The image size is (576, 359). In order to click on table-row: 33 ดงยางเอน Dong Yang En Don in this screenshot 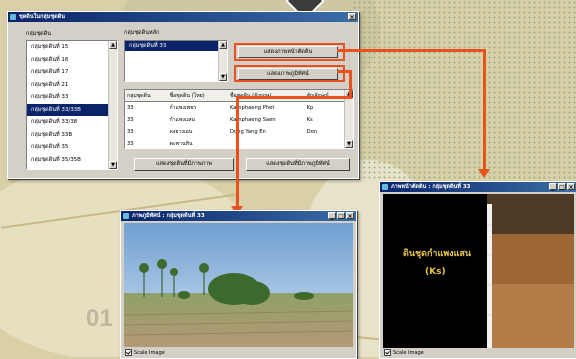, I will do `click(235, 132)`.